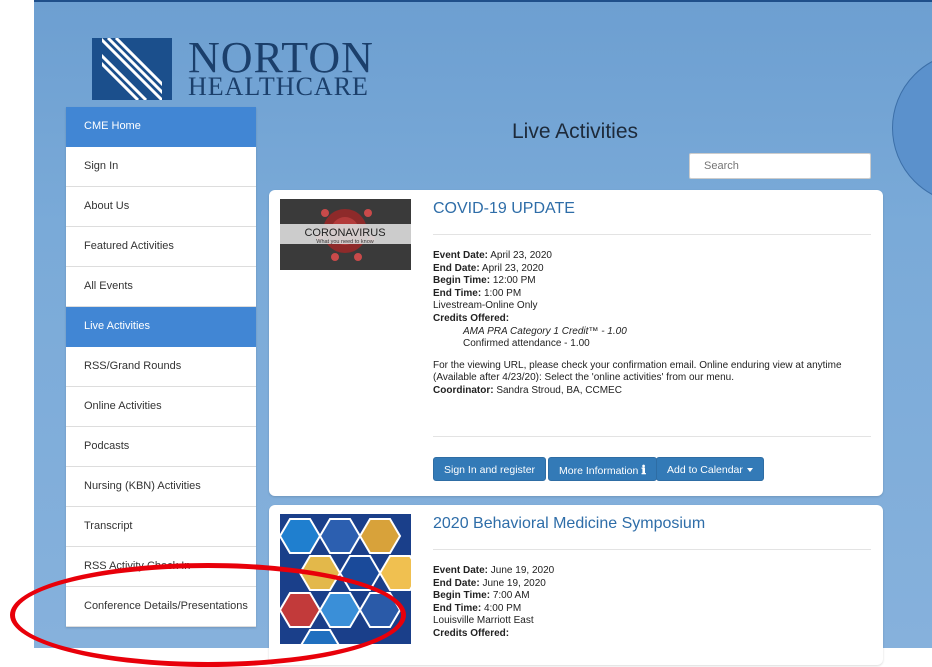 This screenshot has height=667, width=932. I want to click on logo-mark-icon, so click(132, 69).